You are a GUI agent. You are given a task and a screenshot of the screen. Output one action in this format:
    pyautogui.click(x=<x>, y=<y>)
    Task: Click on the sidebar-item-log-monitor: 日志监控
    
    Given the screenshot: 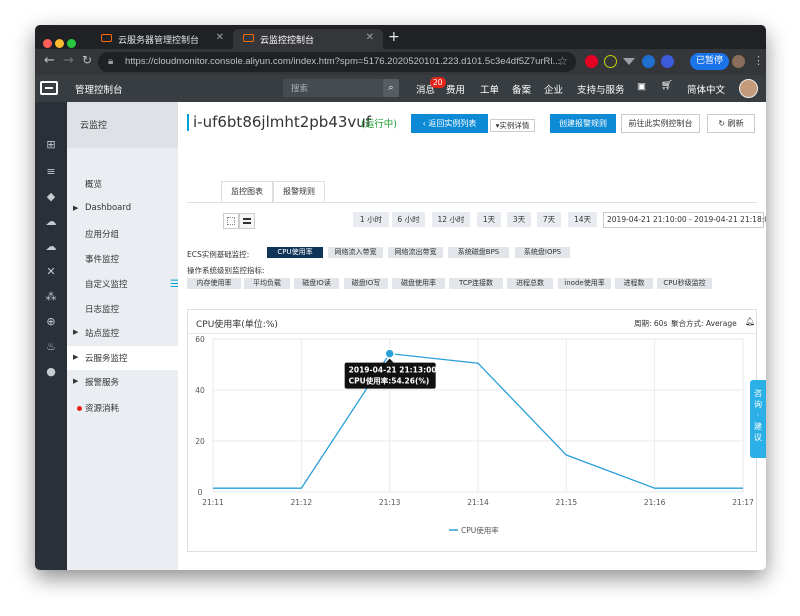 What is the action you would take?
    pyautogui.click(x=122, y=309)
    